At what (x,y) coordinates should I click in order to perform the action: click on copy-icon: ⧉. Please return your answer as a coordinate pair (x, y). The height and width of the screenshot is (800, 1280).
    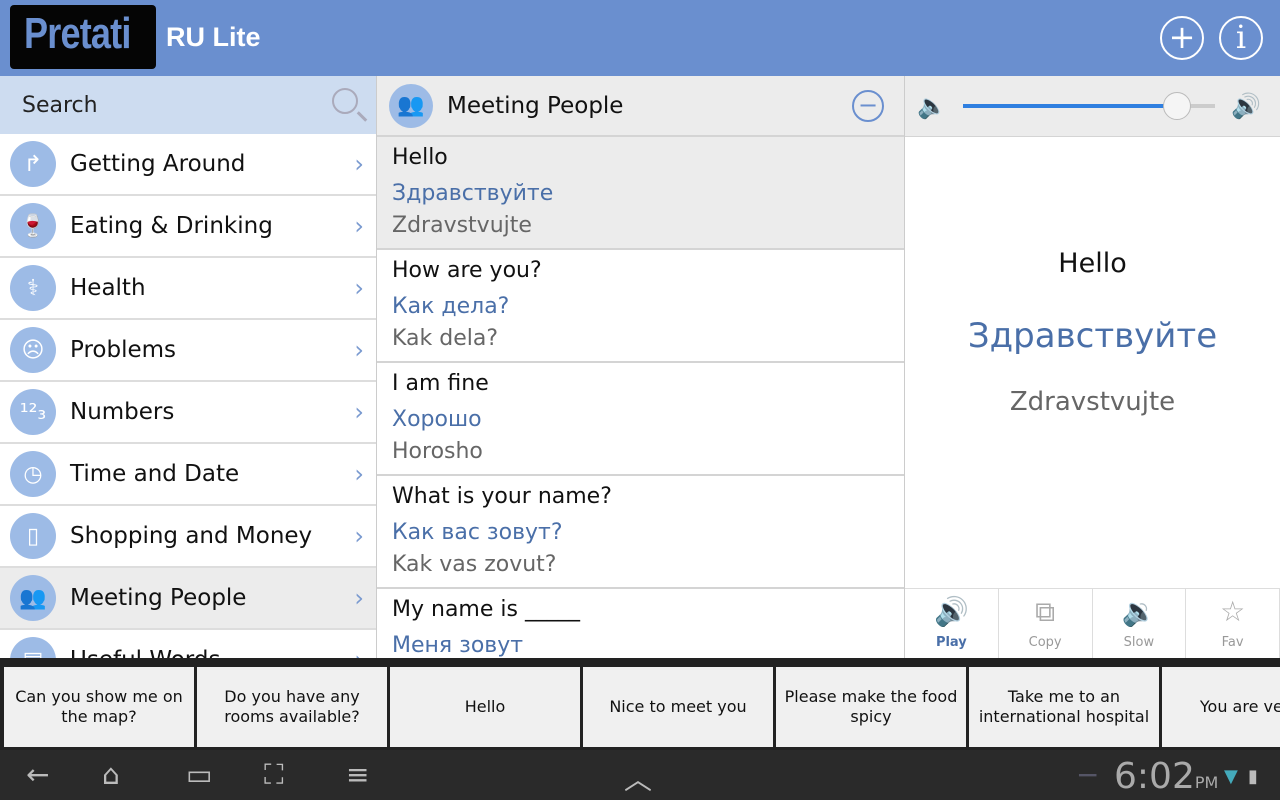
    Looking at the image, I should click on (1045, 611).